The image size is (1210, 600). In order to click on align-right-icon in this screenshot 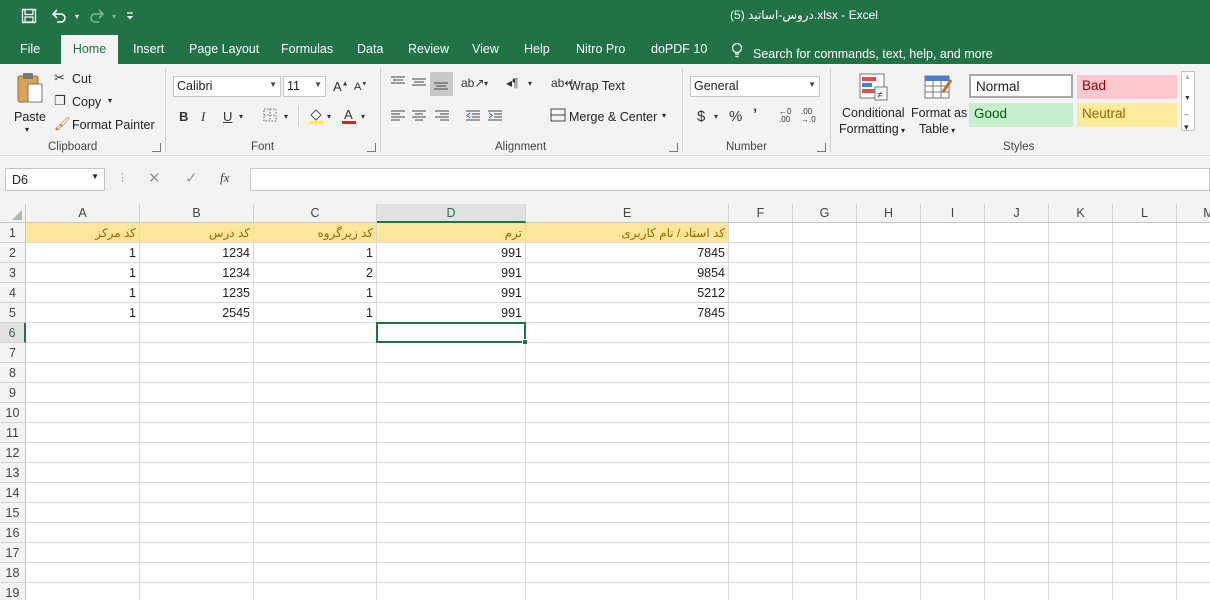, I will do `click(442, 117)`.